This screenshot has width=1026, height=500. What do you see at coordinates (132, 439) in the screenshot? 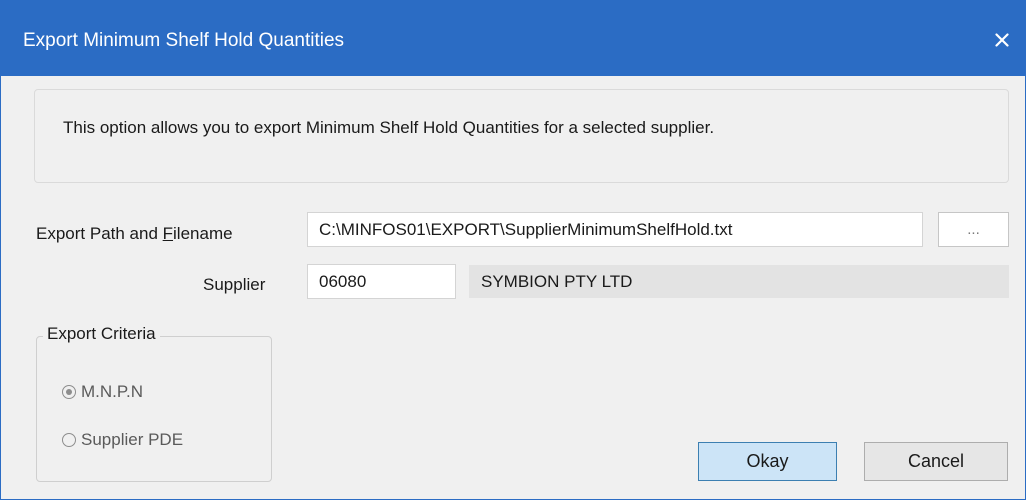
I see `radio-supplier-pde-label: Supplier PDE` at bounding box center [132, 439].